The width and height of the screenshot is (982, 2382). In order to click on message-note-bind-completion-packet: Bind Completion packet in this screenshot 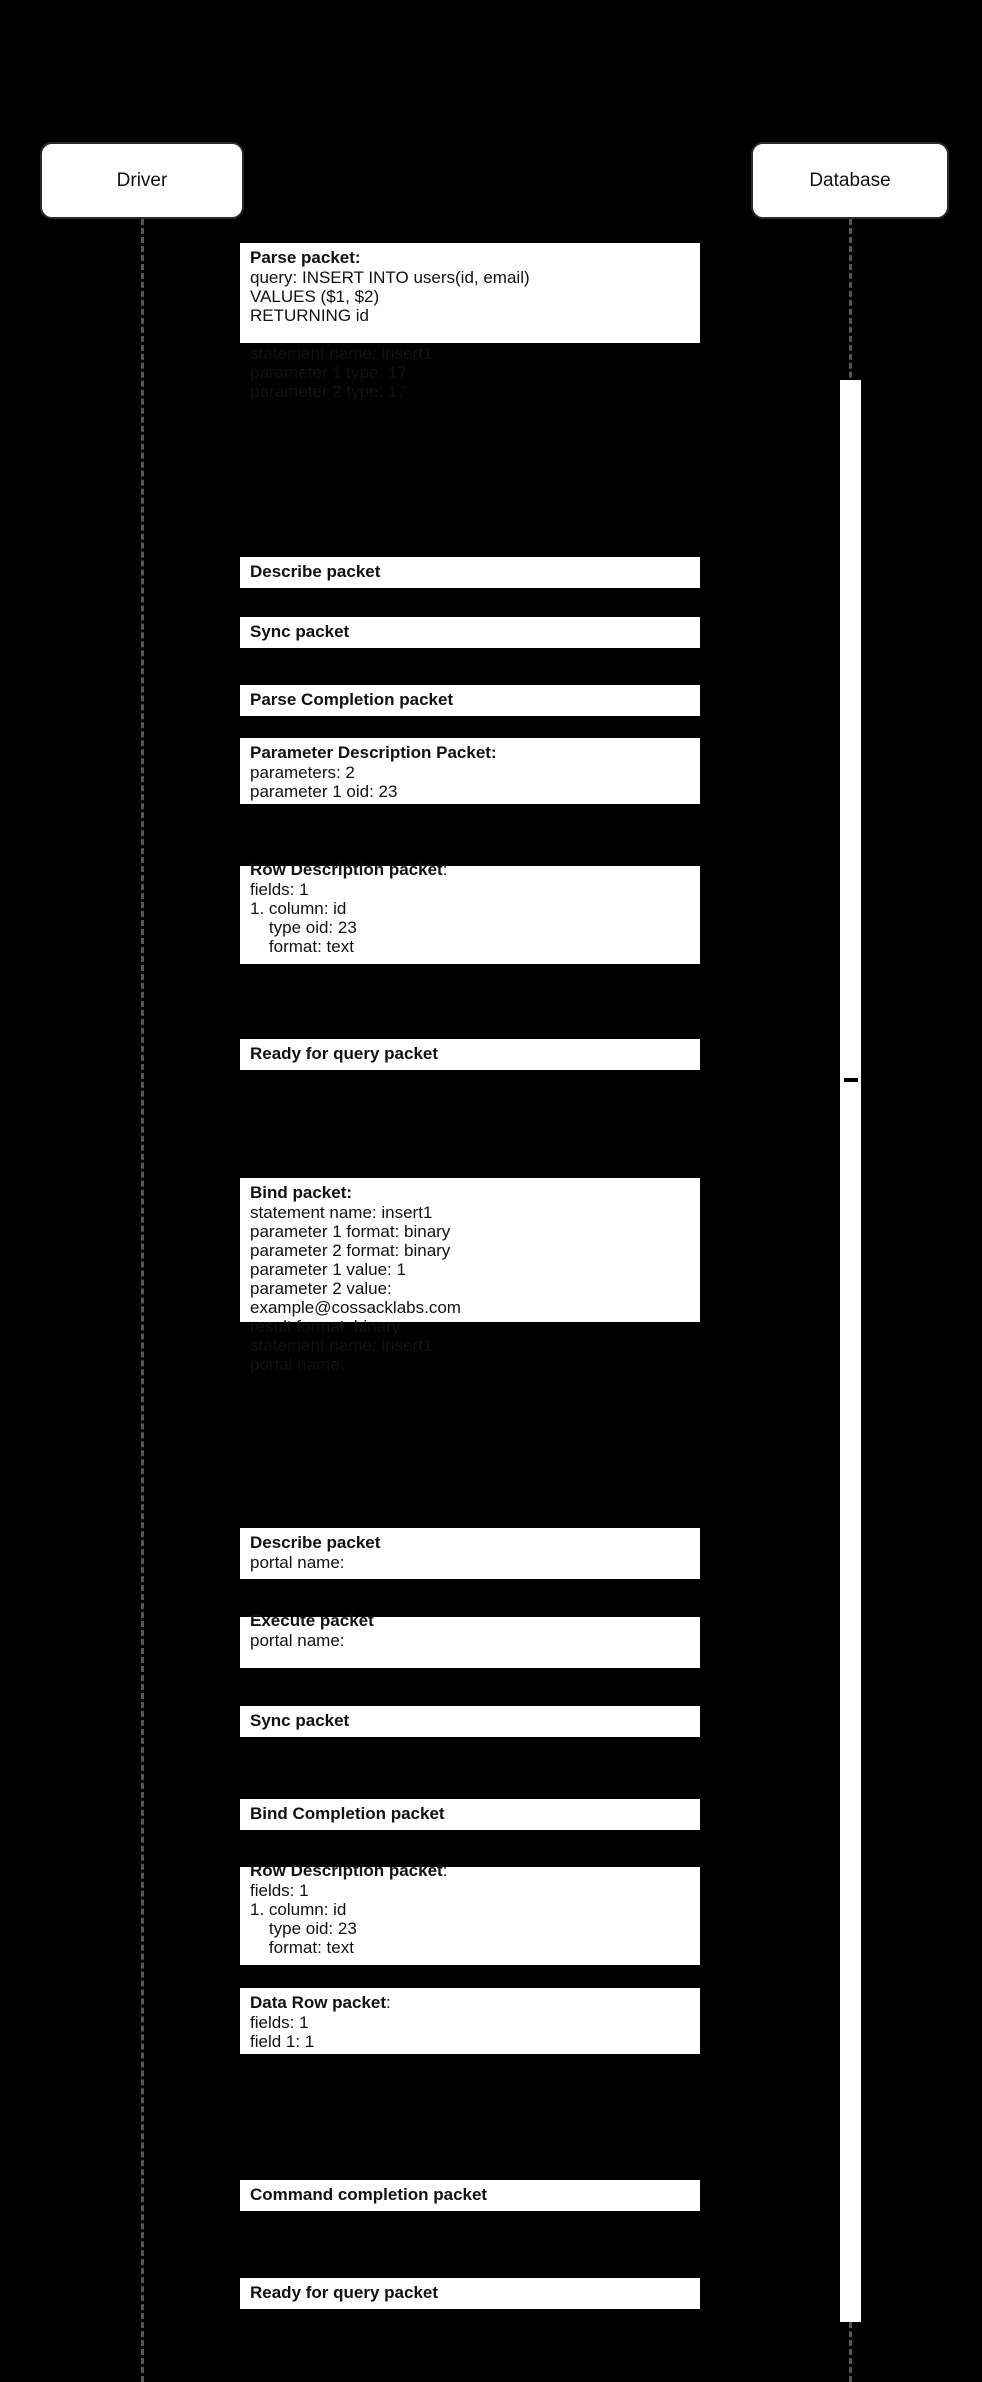, I will do `click(470, 1814)`.